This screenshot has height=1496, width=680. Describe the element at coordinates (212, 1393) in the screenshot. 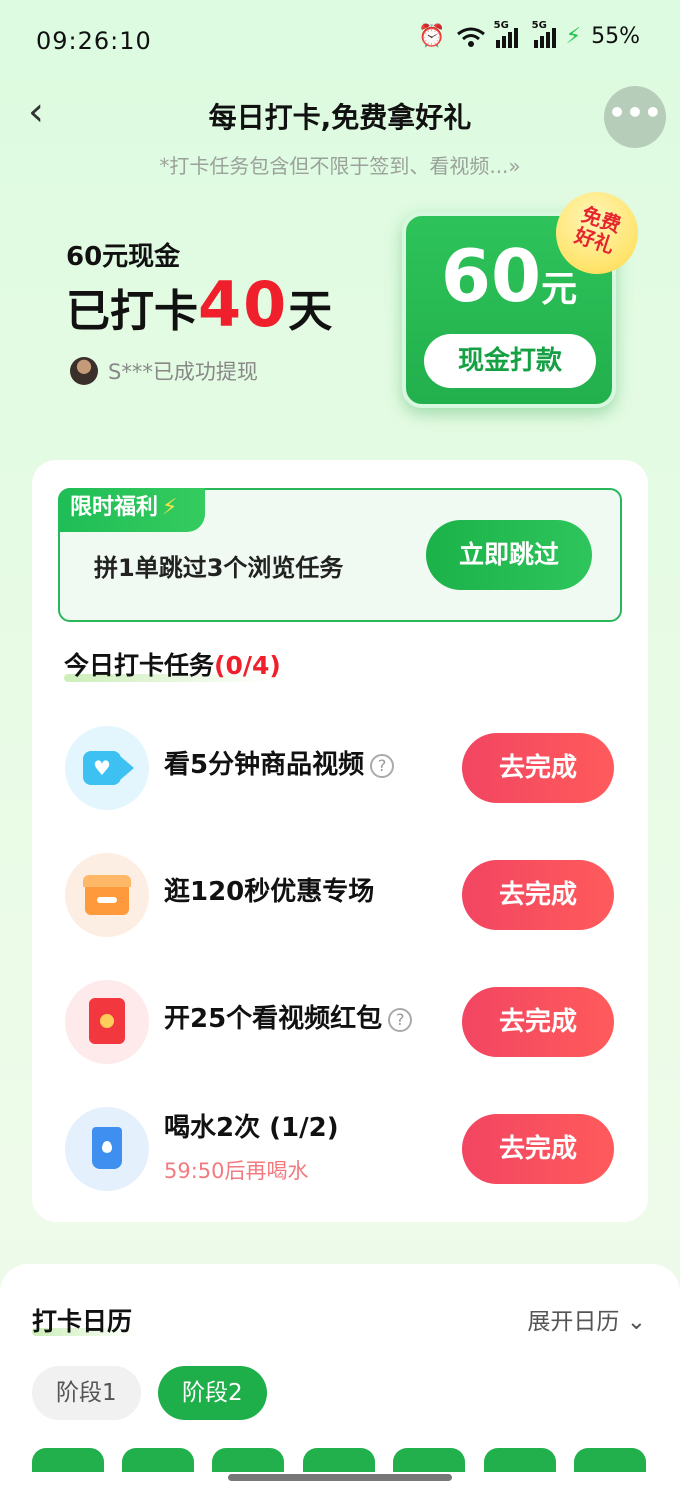

I see `stage-2-tab: 阶段2` at that location.